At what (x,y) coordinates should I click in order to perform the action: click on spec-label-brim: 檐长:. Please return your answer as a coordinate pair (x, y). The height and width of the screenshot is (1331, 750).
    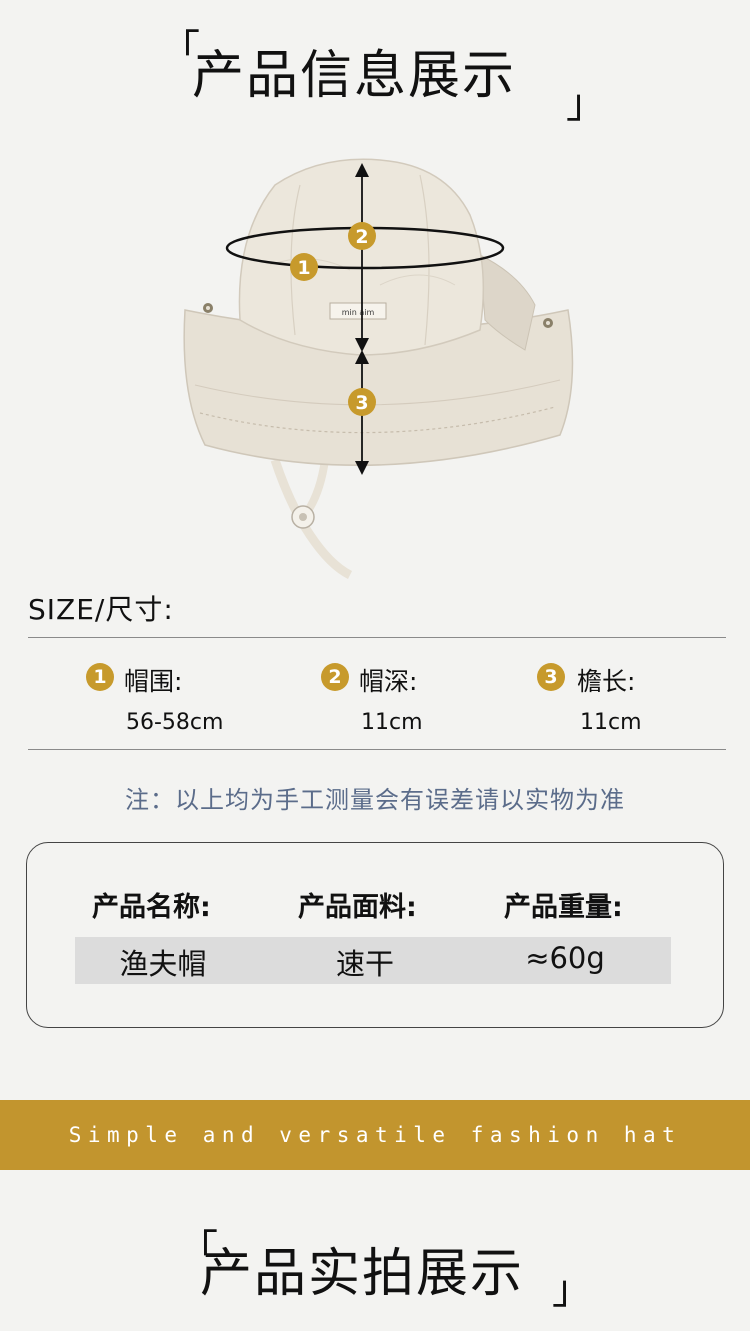
    Looking at the image, I should click on (606, 681).